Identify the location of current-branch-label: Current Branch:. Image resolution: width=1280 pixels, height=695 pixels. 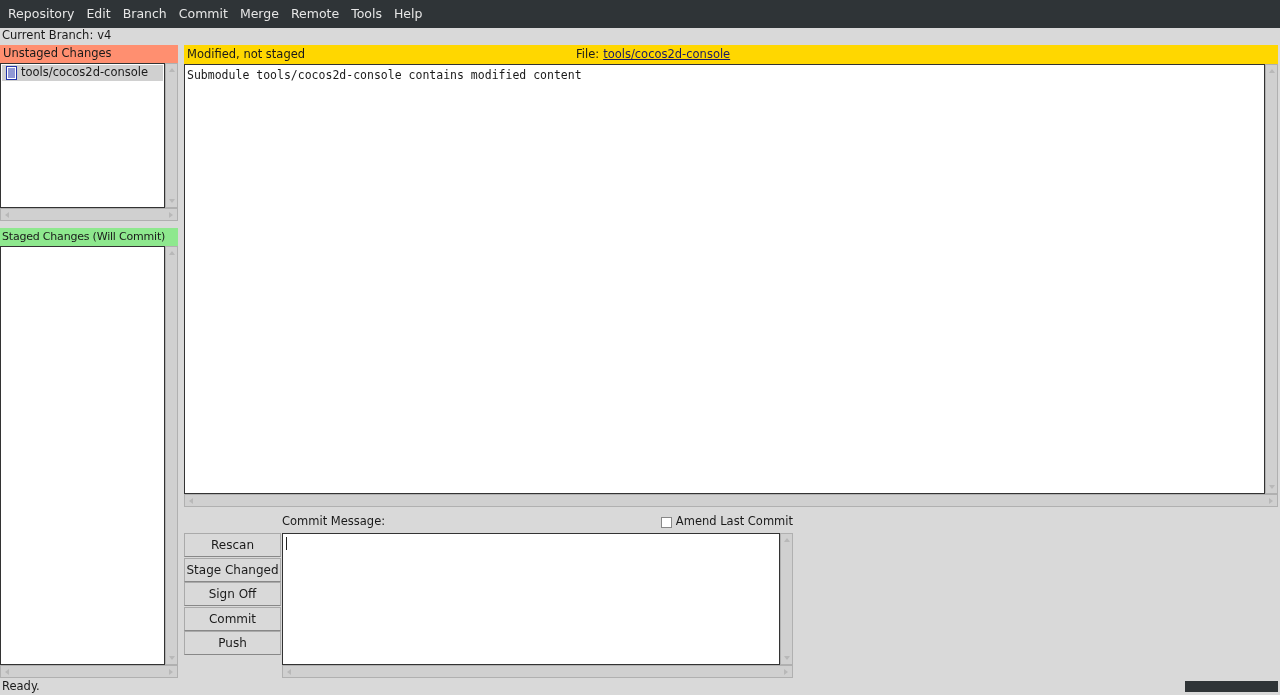
(48, 36).